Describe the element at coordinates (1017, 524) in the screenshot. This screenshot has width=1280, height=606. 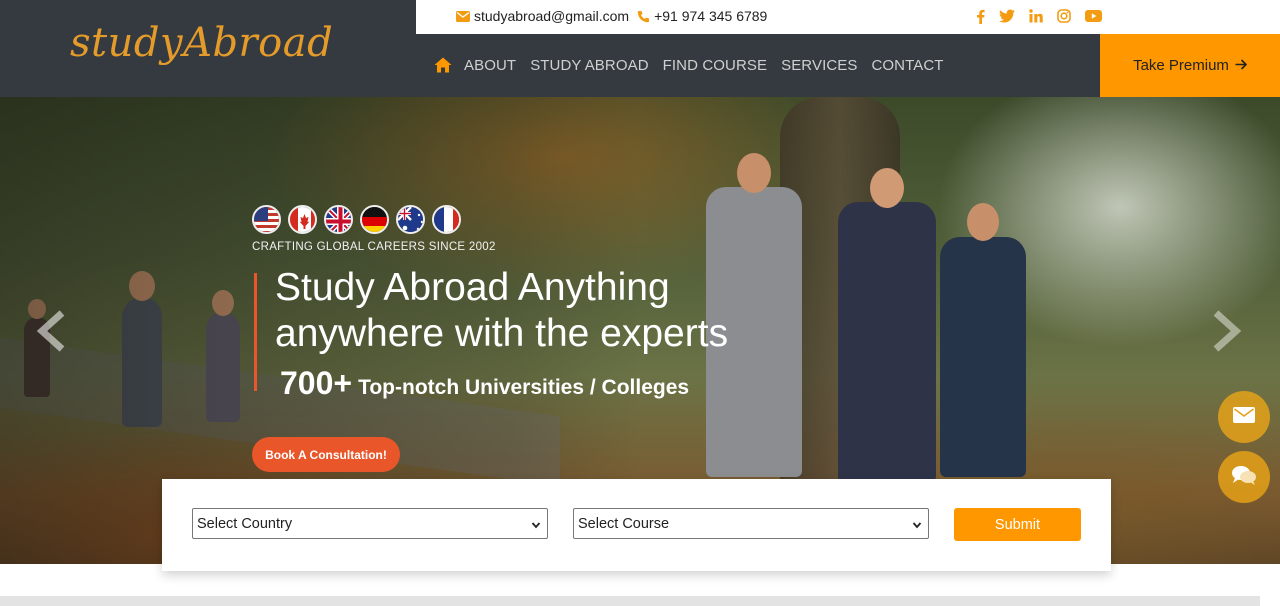
I see `submit-button: Submit` at that location.